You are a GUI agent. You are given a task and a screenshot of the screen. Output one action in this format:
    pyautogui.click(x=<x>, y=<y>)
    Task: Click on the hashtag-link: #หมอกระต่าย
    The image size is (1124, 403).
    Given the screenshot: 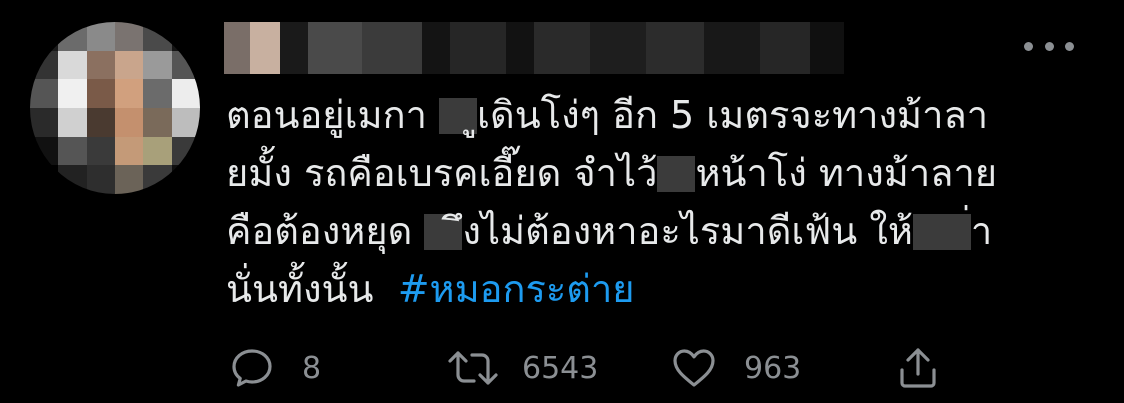 What is the action you would take?
    pyautogui.click(x=516, y=289)
    